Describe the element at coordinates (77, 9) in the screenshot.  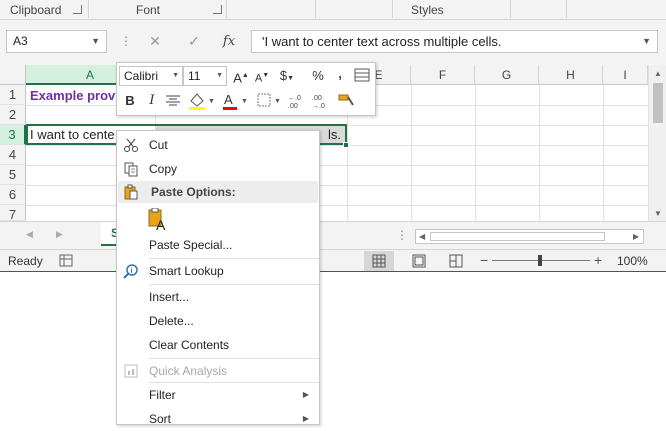
I see `clipboard-launcher-icon` at that location.